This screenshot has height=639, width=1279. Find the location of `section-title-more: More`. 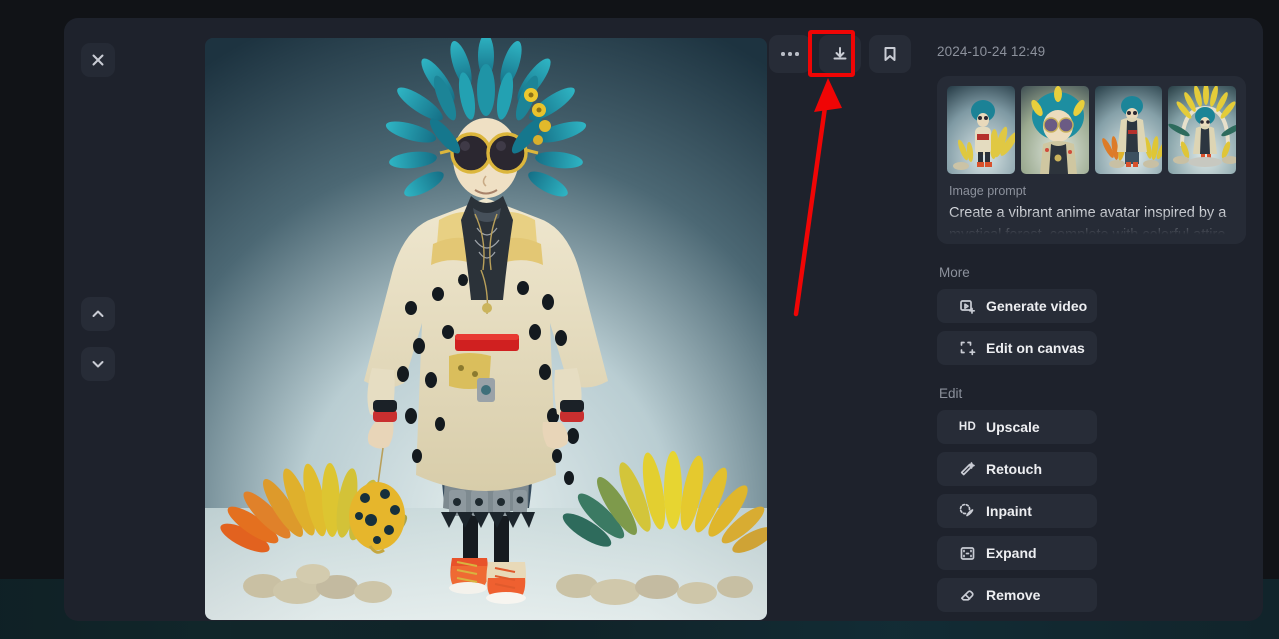

section-title-more: More is located at coordinates (954, 272).